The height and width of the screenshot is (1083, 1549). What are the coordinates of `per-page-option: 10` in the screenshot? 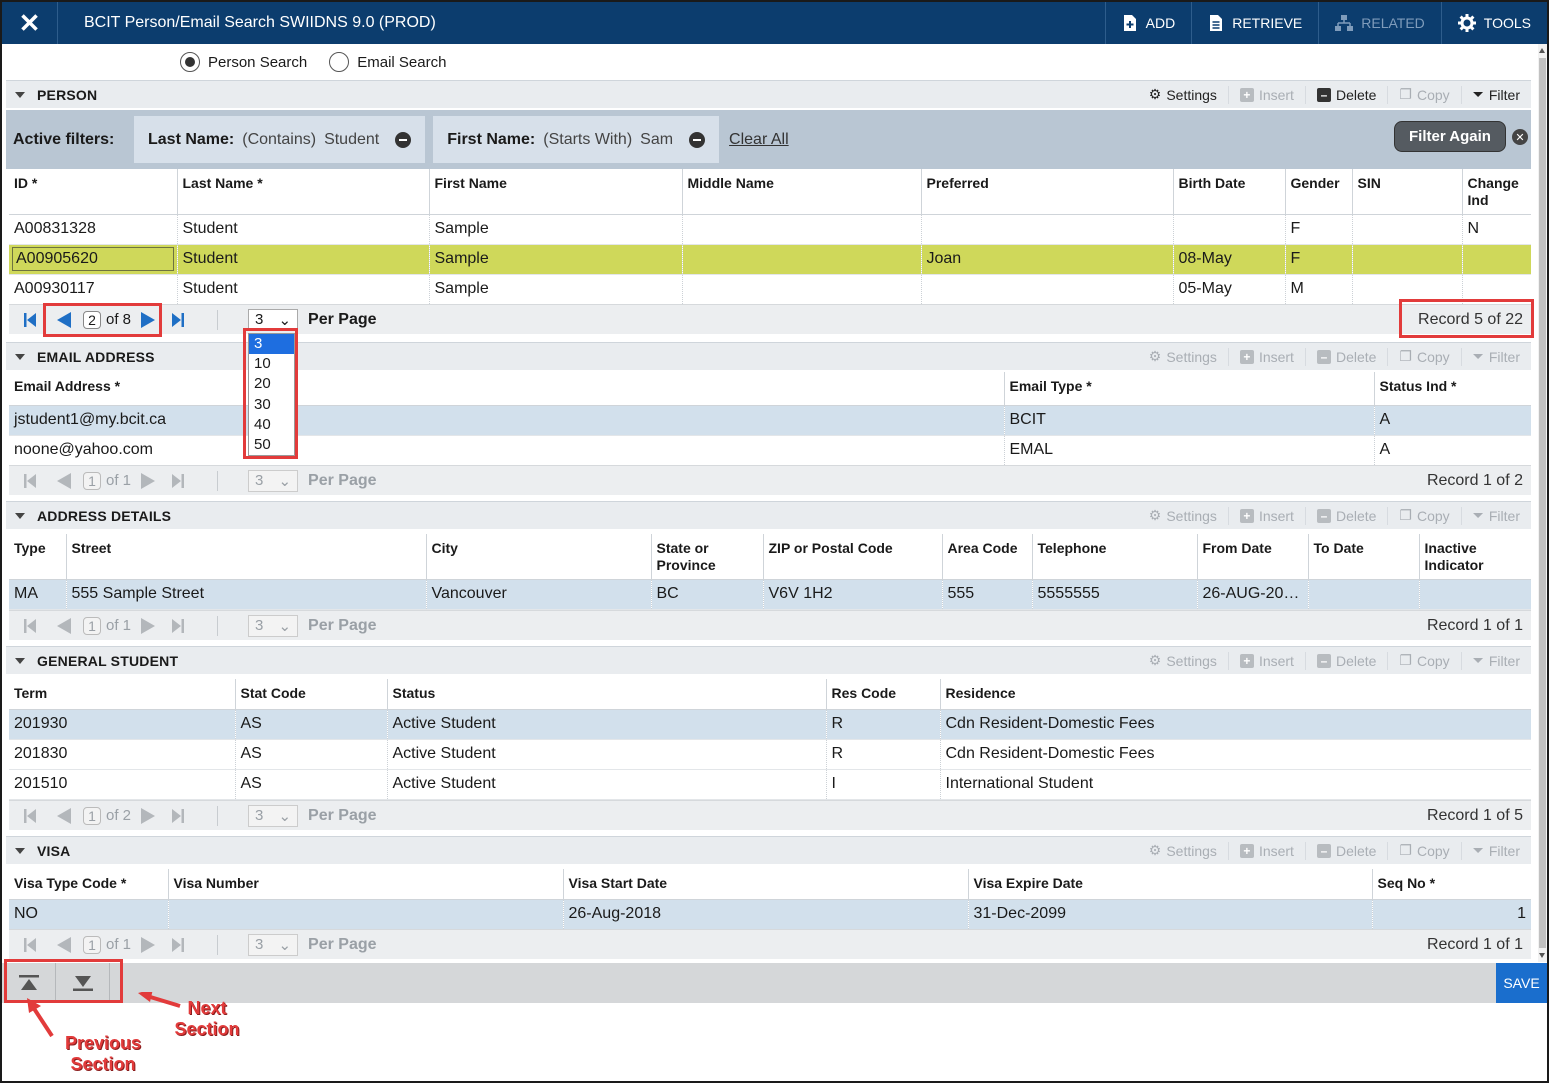 It's located at (271, 364).